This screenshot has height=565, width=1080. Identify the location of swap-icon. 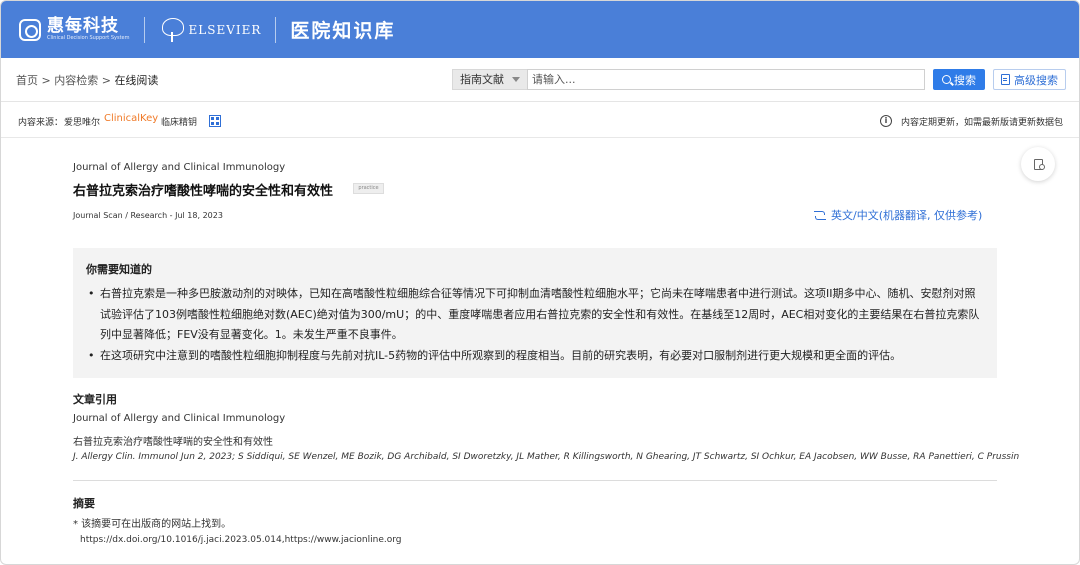
(820, 215).